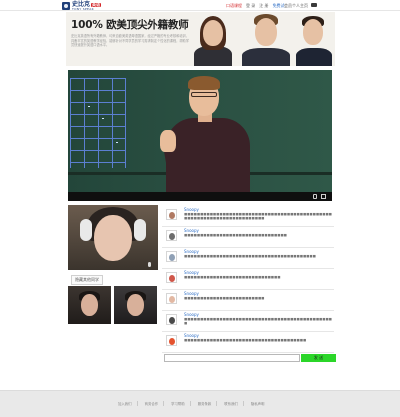  I want to click on video-controls, so click(200, 196).